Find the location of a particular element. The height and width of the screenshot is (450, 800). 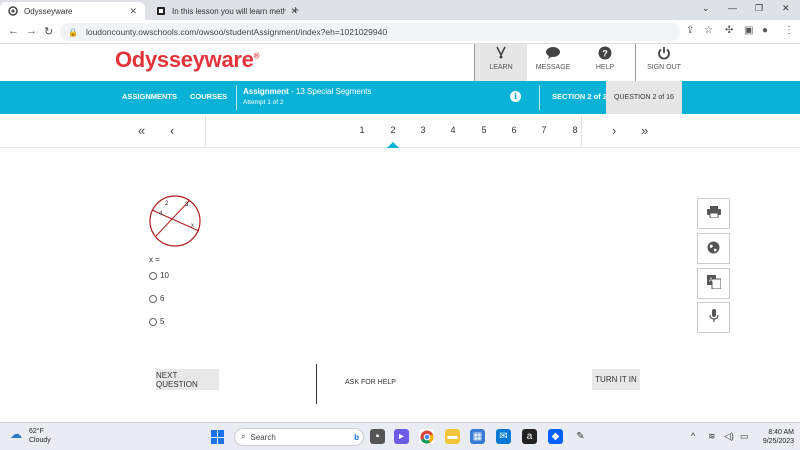

reload-icon: ↻ is located at coordinates (48, 31).